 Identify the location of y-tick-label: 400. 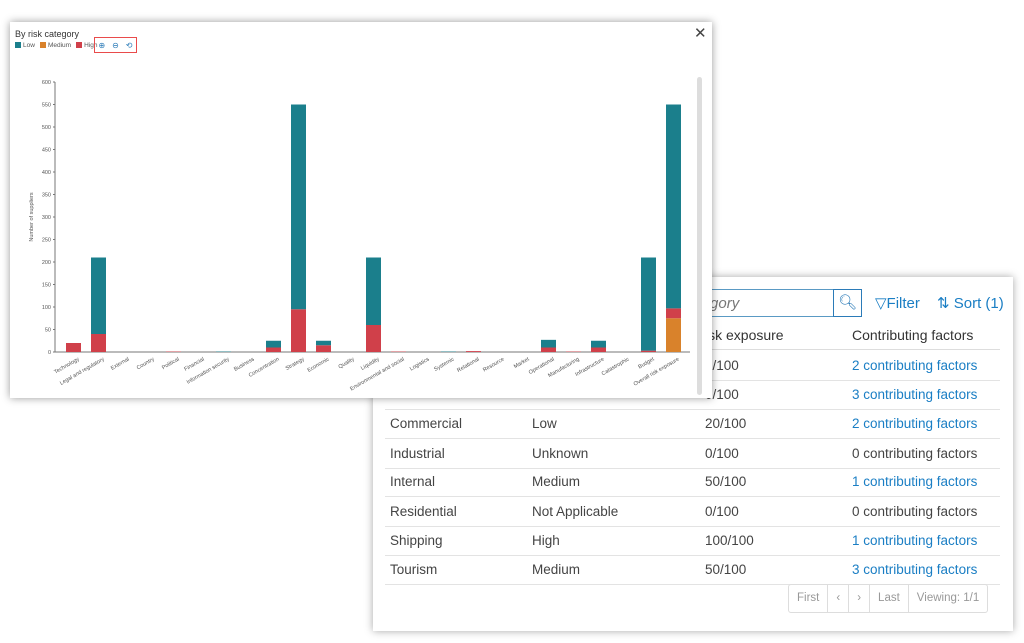
(46, 173).